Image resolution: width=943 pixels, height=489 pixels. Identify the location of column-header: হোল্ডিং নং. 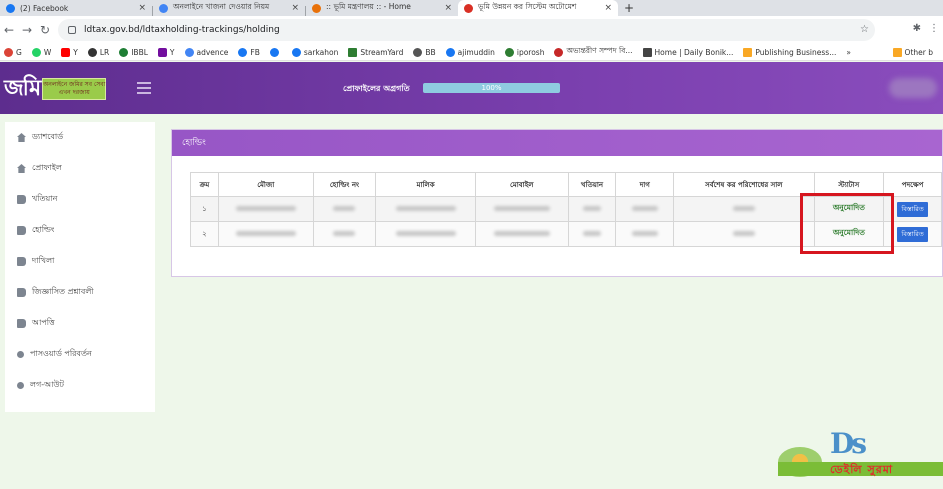
(344, 184).